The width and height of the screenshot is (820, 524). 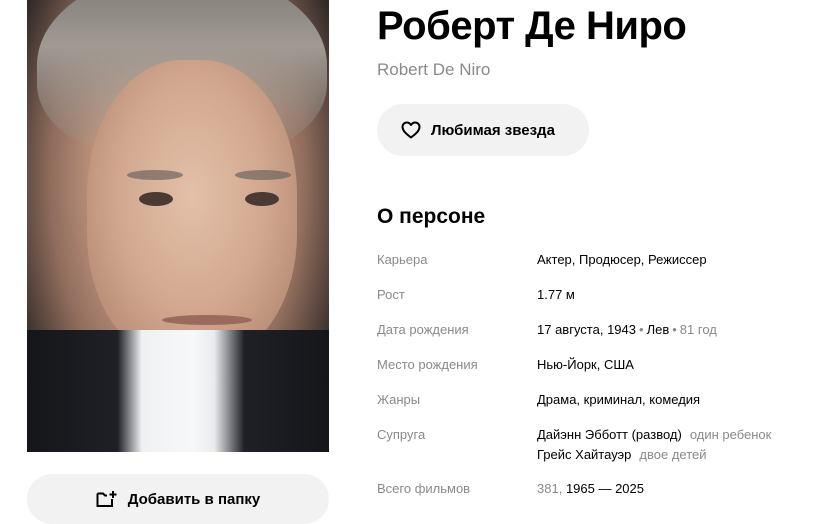 I want to click on info-value: 1.77 м, so click(x=556, y=294).